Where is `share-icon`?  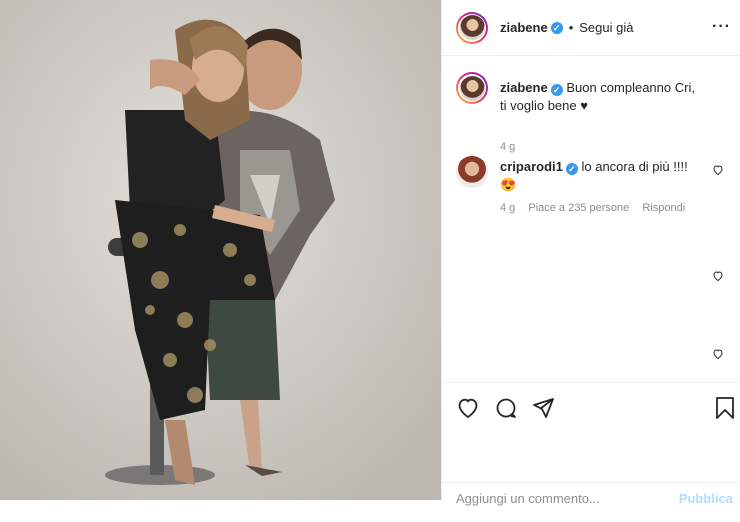 share-icon is located at coordinates (543, 410).